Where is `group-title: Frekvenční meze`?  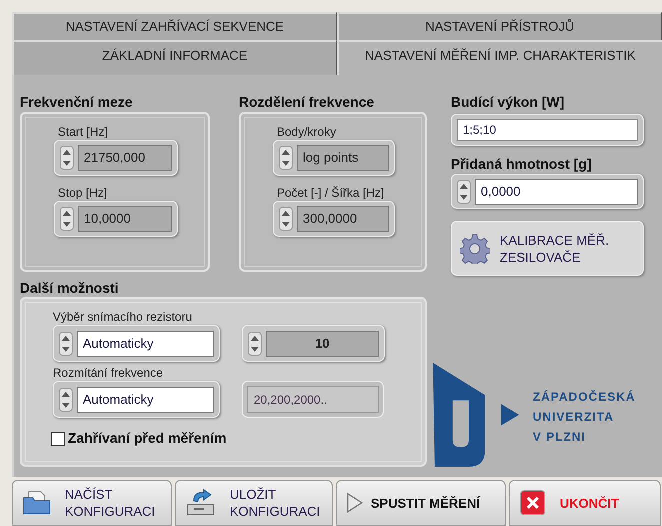
group-title: Frekvenční meze is located at coordinates (77, 102).